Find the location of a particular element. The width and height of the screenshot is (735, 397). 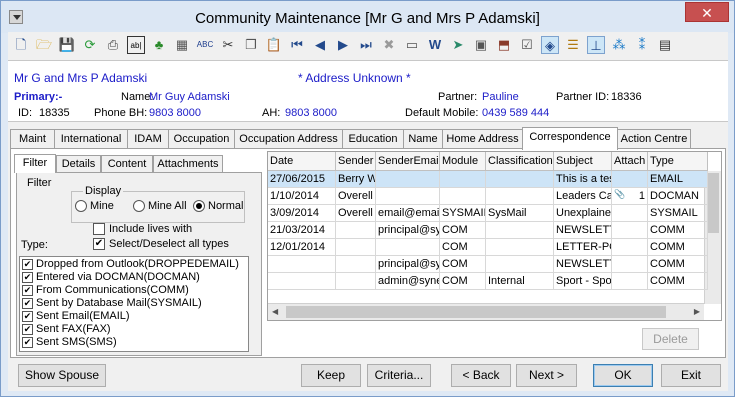

close-button: ✕ is located at coordinates (707, 12).